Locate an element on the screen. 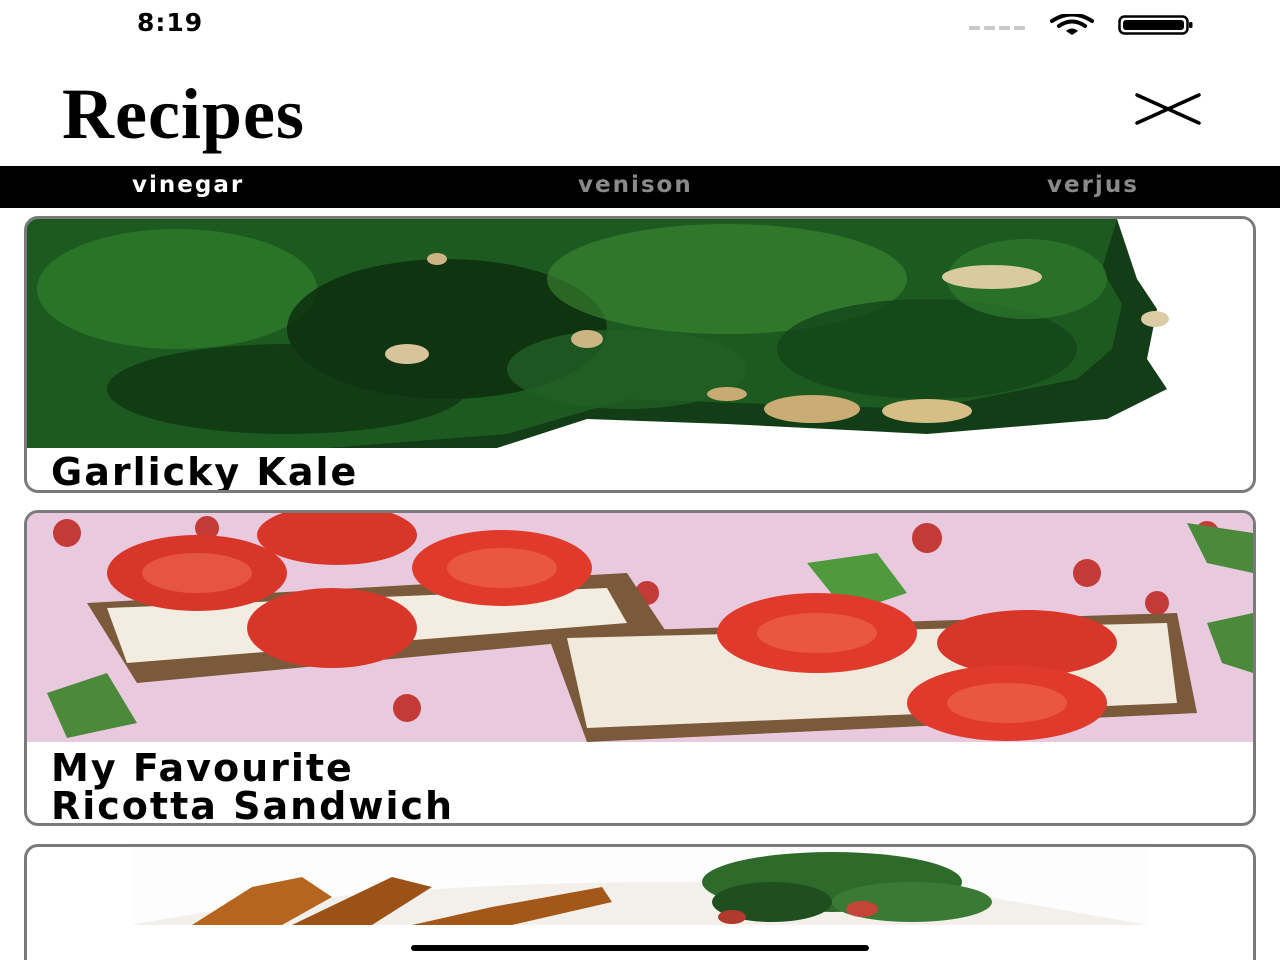 The image size is (1280, 960). recipe-title: Garlicky Kale is located at coordinates (205, 471).